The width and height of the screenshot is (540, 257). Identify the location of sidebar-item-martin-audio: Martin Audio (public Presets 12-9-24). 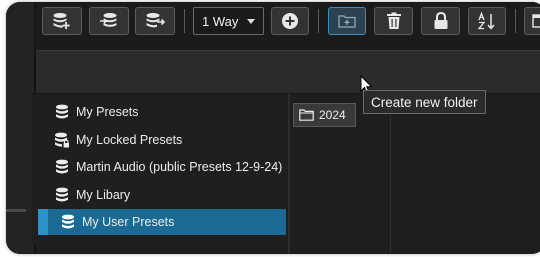
(157, 167).